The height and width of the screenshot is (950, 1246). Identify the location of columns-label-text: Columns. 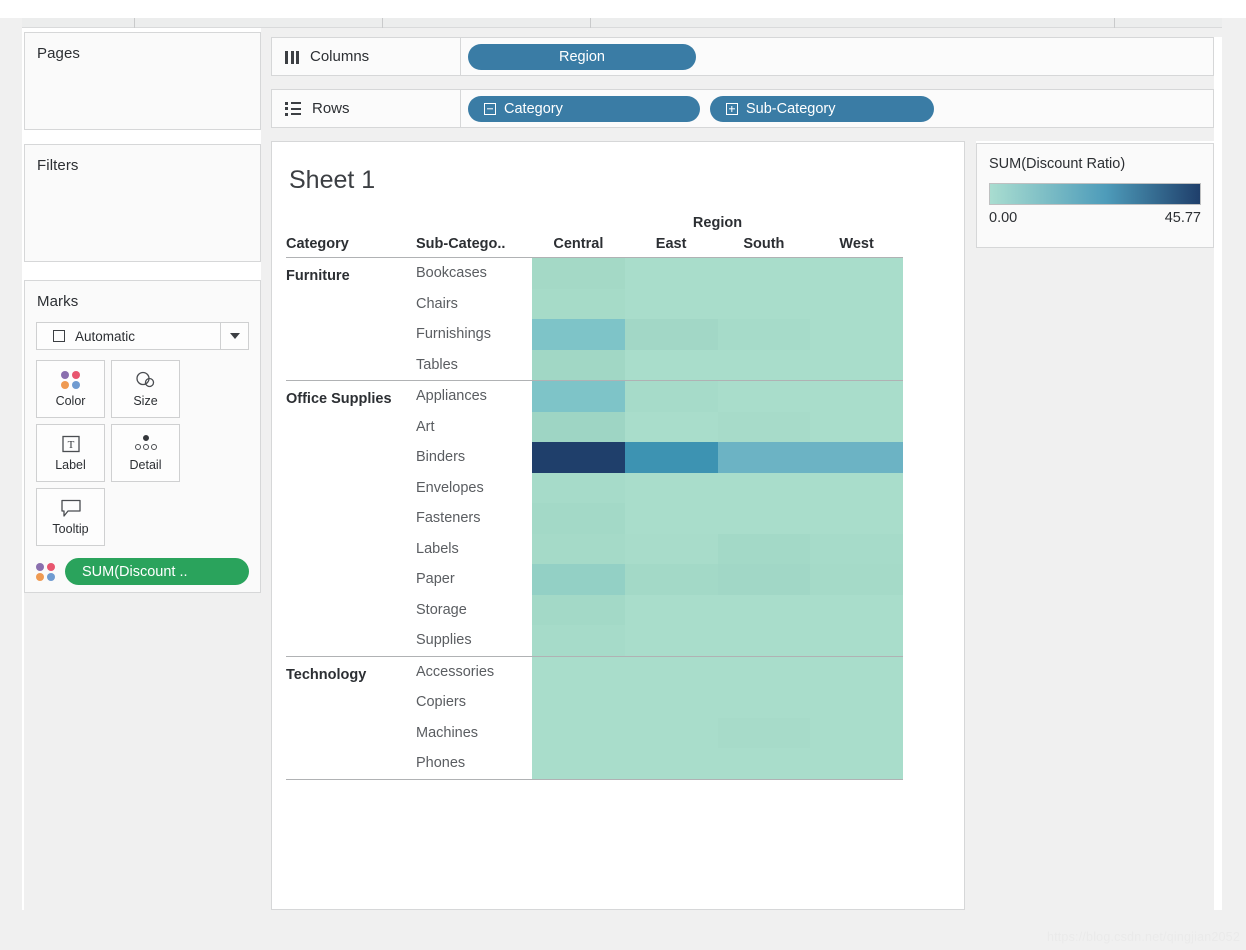
(340, 56).